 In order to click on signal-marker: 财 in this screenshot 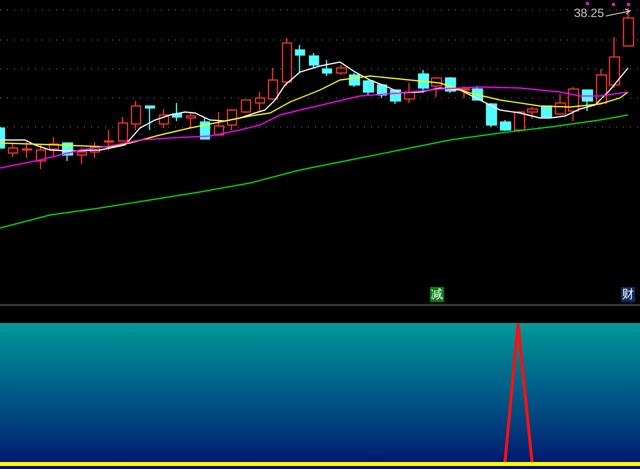, I will do `click(628, 294)`.